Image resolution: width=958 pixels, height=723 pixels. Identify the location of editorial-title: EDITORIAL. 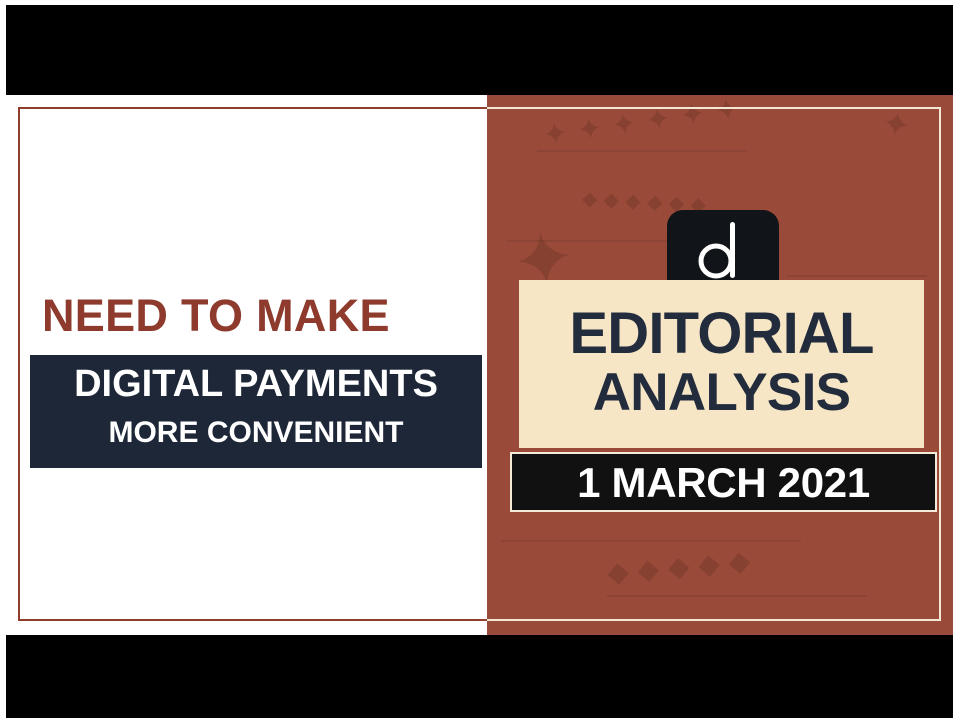
(721, 333).